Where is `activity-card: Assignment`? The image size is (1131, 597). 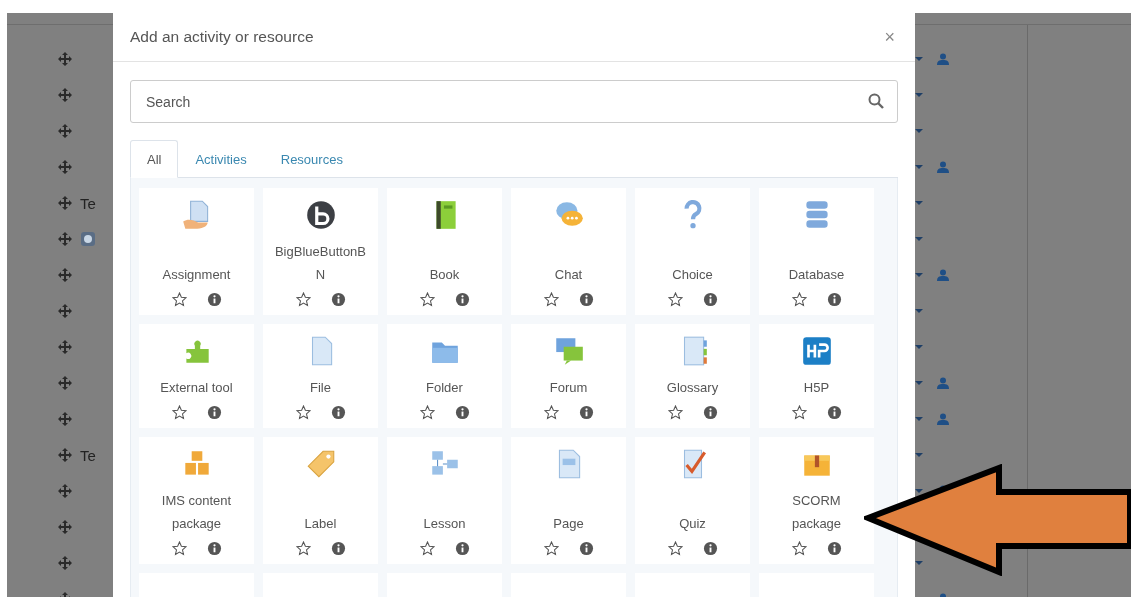
activity-card: Assignment is located at coordinates (196, 251).